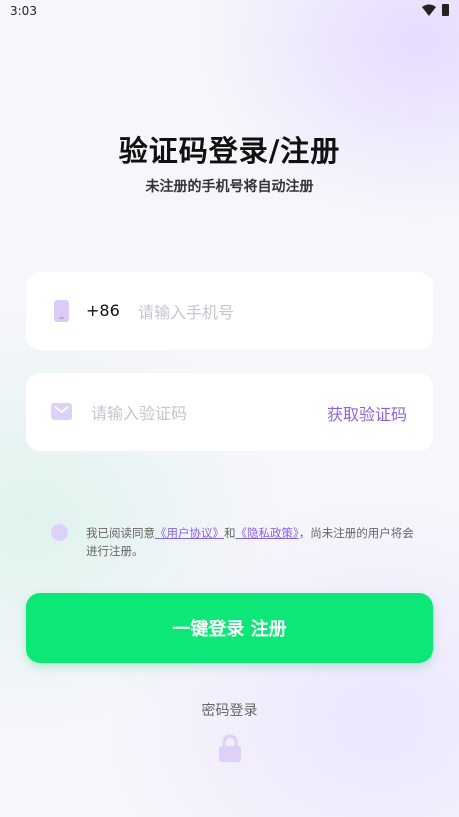 Image resolution: width=459 pixels, height=817 pixels. What do you see at coordinates (61, 311) in the screenshot?
I see `phone-icon` at bounding box center [61, 311].